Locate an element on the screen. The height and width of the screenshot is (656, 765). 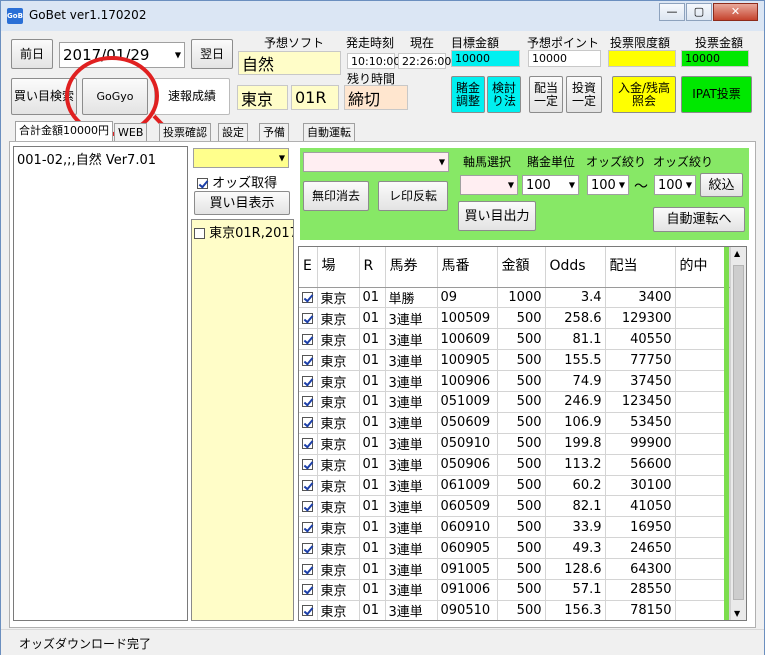
odds-checkbox is located at coordinates (202, 183).